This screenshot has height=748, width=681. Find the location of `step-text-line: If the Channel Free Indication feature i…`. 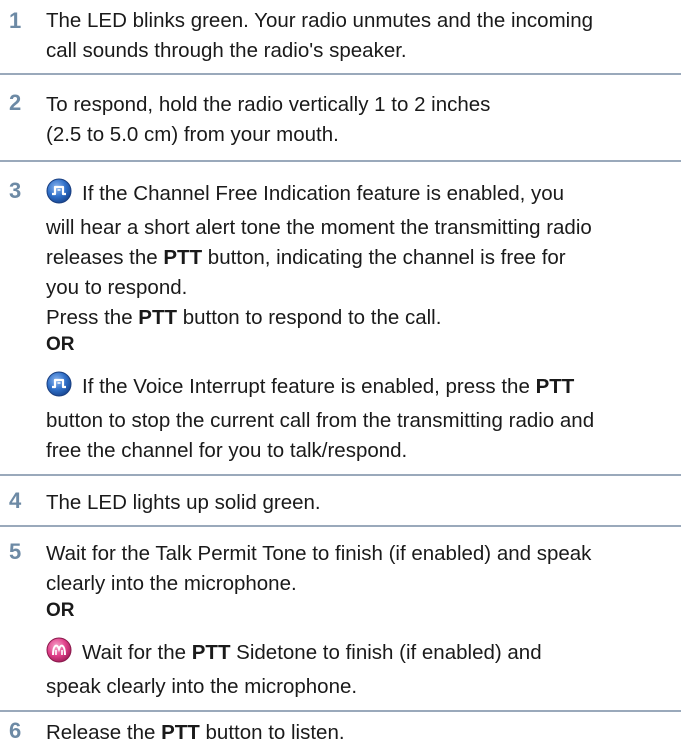

step-text-line: If the Channel Free Indication feature i… is located at coordinates (360, 195).